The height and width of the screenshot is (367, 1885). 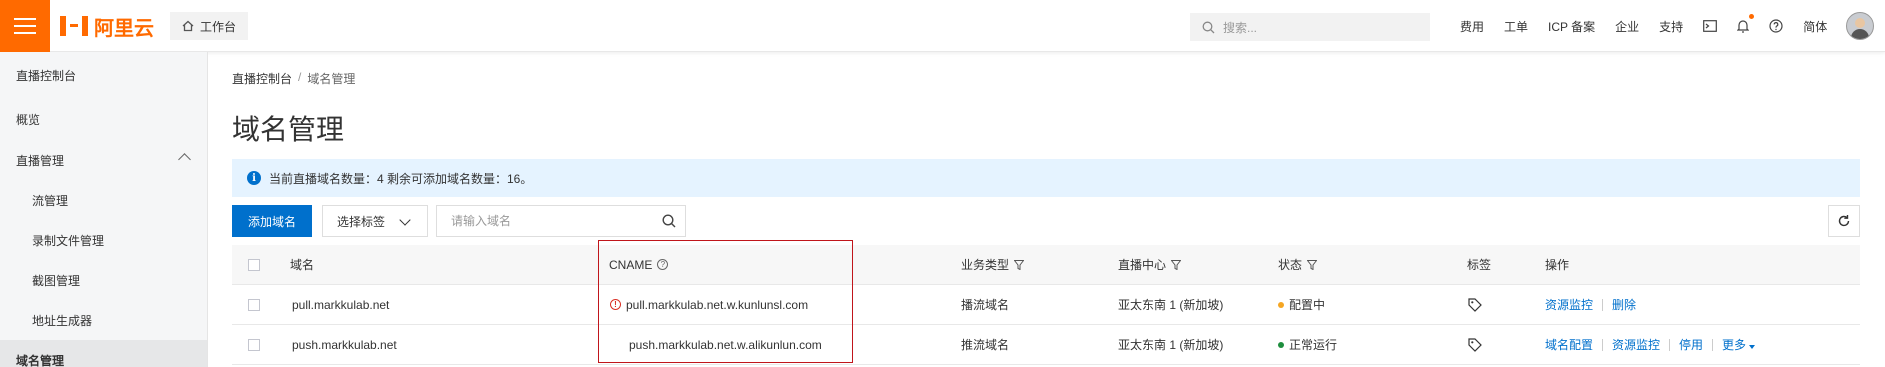 What do you see at coordinates (615, 304) in the screenshot?
I see `warning-icon: !` at bounding box center [615, 304].